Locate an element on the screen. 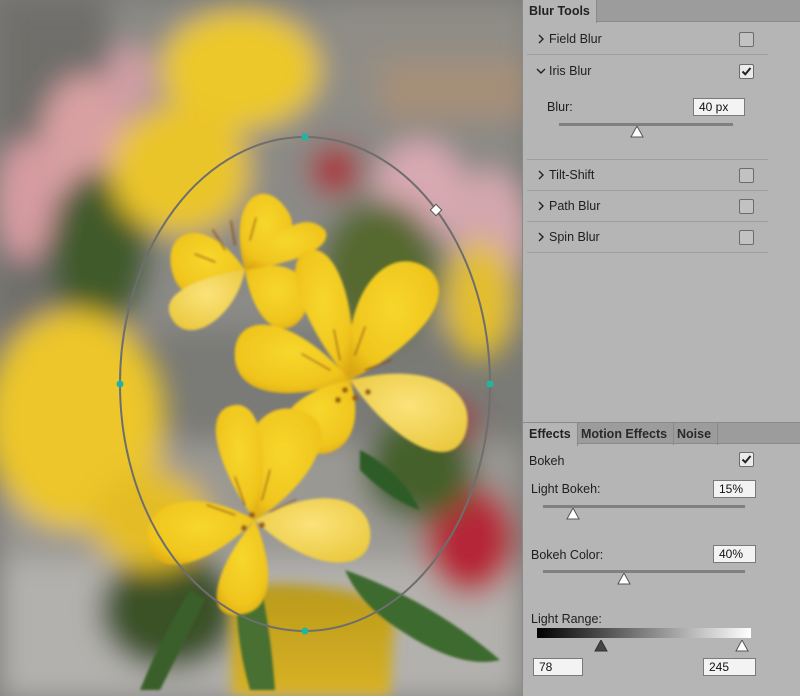 Image resolution: width=800 pixels, height=696 pixels. tab-motion-effects: Motion Effects is located at coordinates (625, 434).